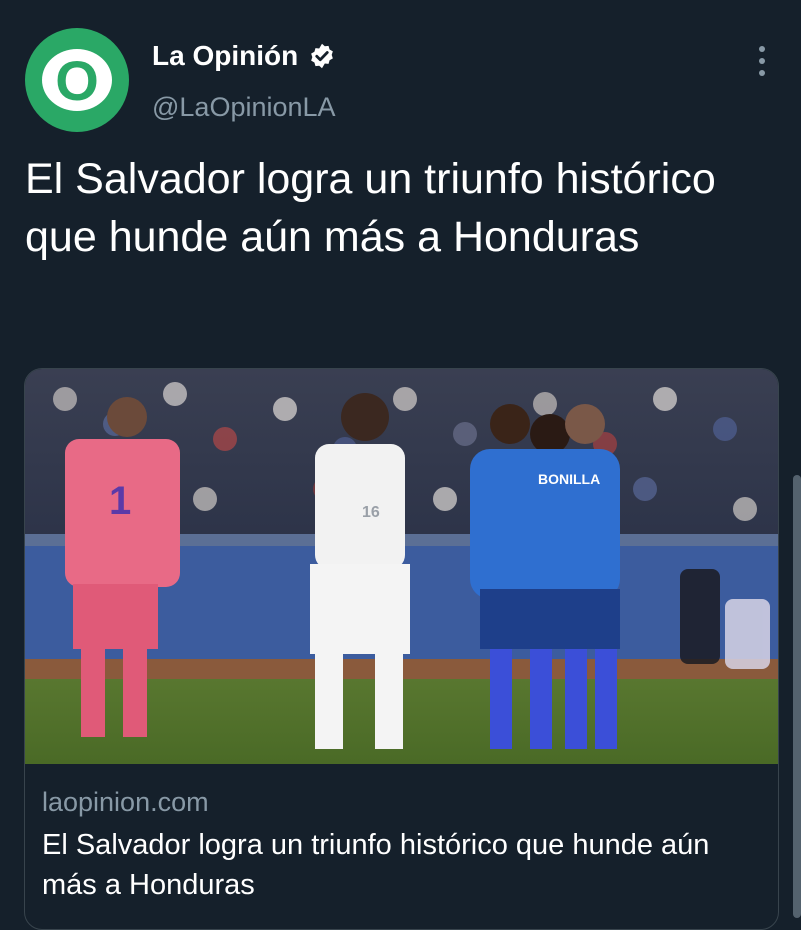 The image size is (801, 930). What do you see at coordinates (797, 696) in the screenshot?
I see `scrollbar` at bounding box center [797, 696].